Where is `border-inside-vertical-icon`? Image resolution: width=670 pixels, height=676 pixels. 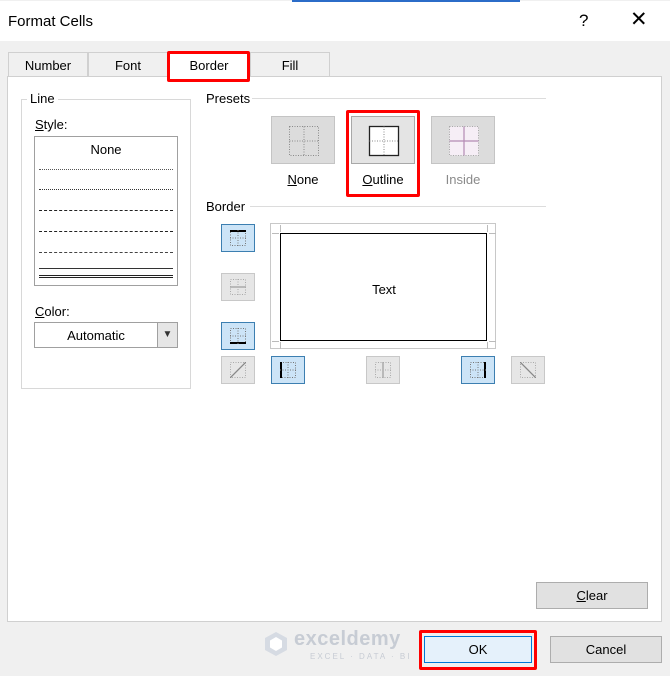 border-inside-vertical-icon is located at coordinates (383, 370).